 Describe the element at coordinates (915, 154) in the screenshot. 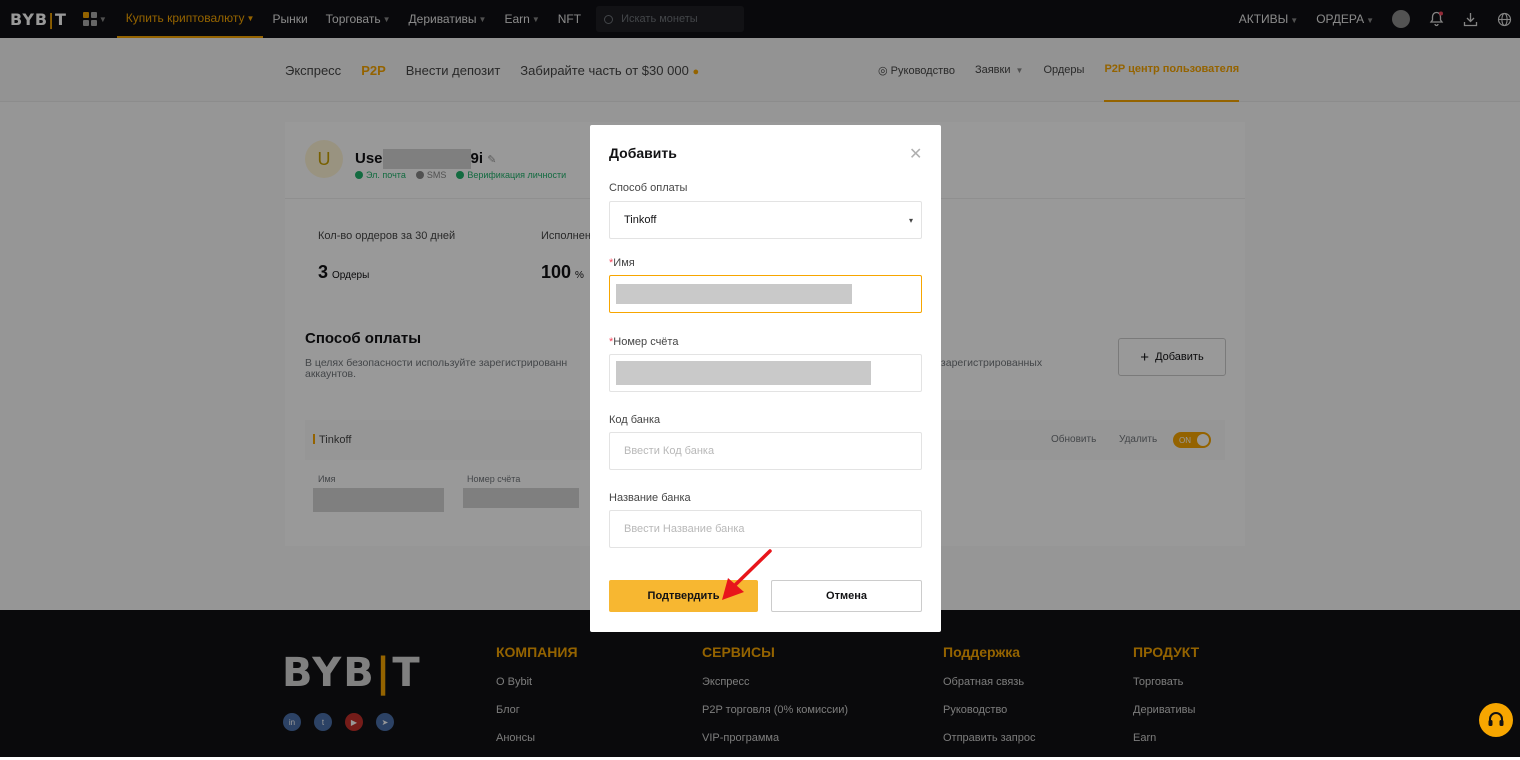

I see `close-icon: ✕` at that location.